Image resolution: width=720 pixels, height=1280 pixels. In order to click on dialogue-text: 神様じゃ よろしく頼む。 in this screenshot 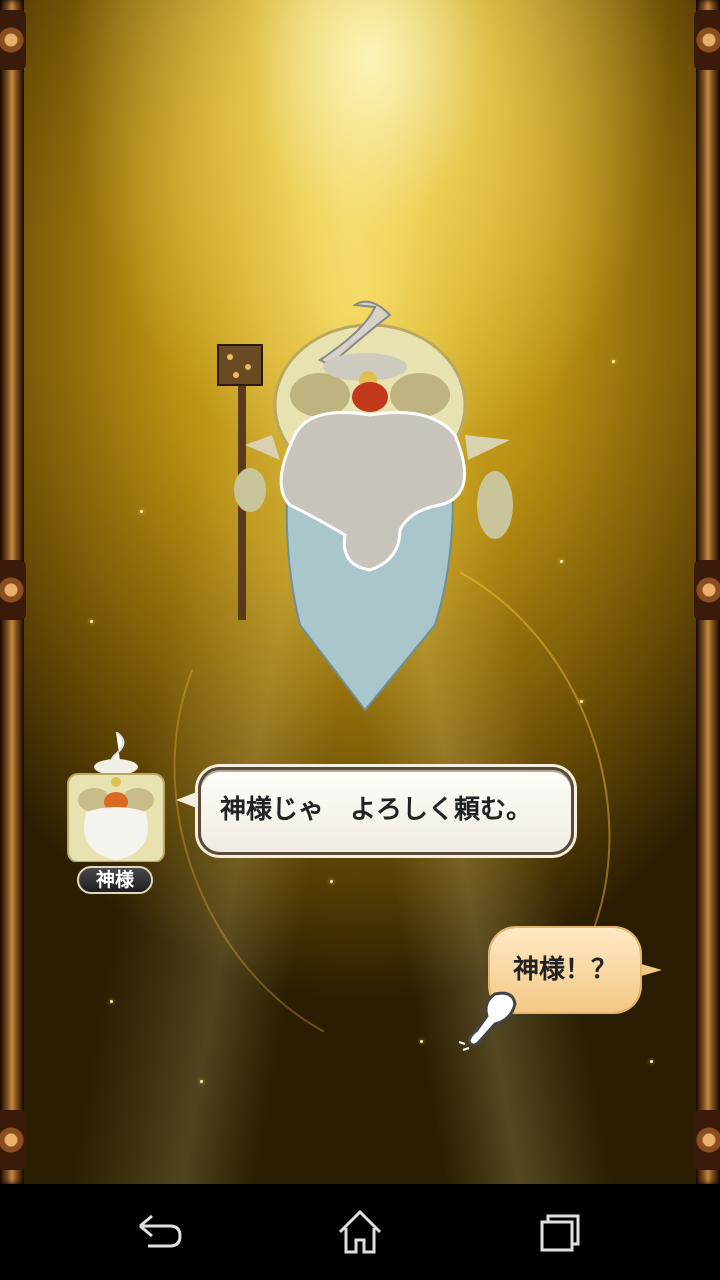, I will do `click(376, 810)`.